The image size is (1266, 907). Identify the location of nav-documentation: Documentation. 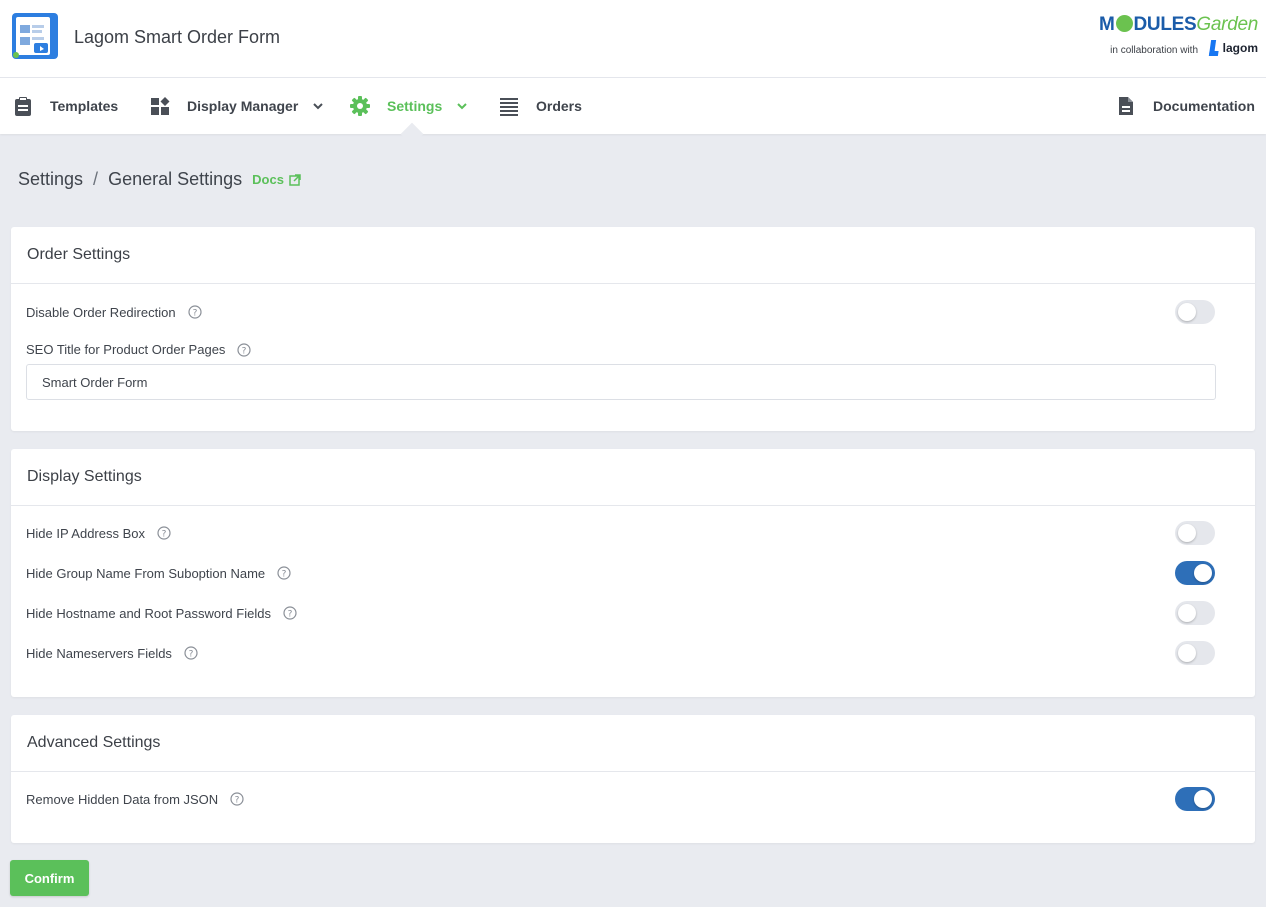
(1185, 106).